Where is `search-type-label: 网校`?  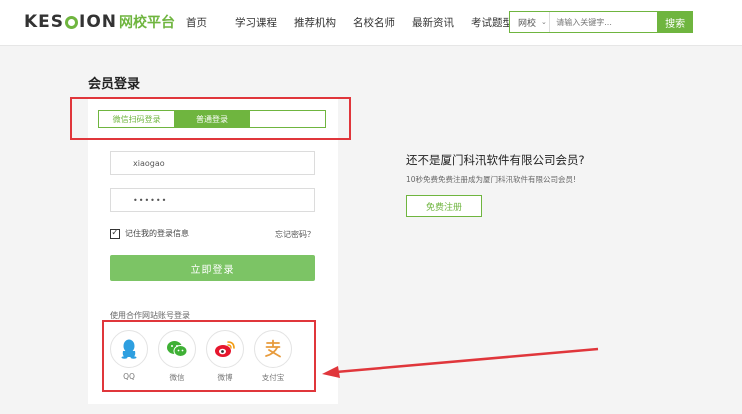
search-type-label: 网校 is located at coordinates (527, 23).